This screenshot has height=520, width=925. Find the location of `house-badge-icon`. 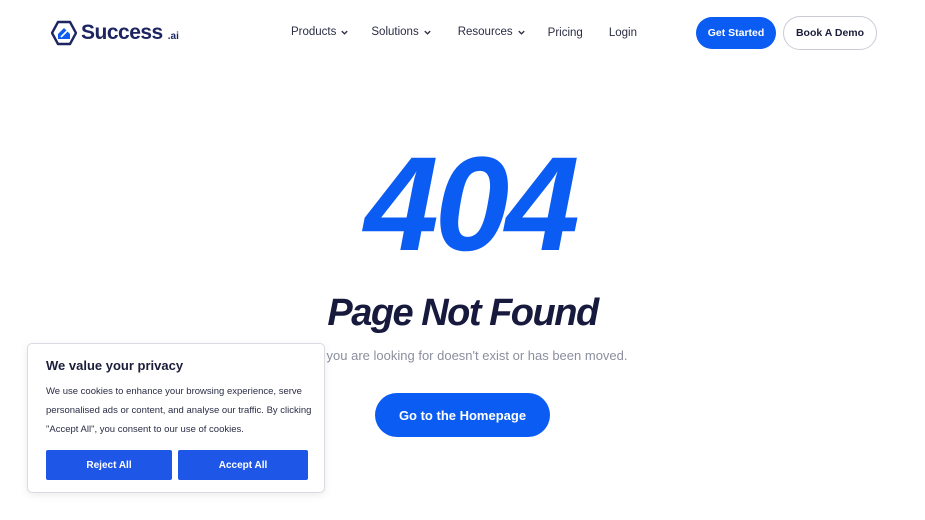

house-badge-icon is located at coordinates (64, 33).